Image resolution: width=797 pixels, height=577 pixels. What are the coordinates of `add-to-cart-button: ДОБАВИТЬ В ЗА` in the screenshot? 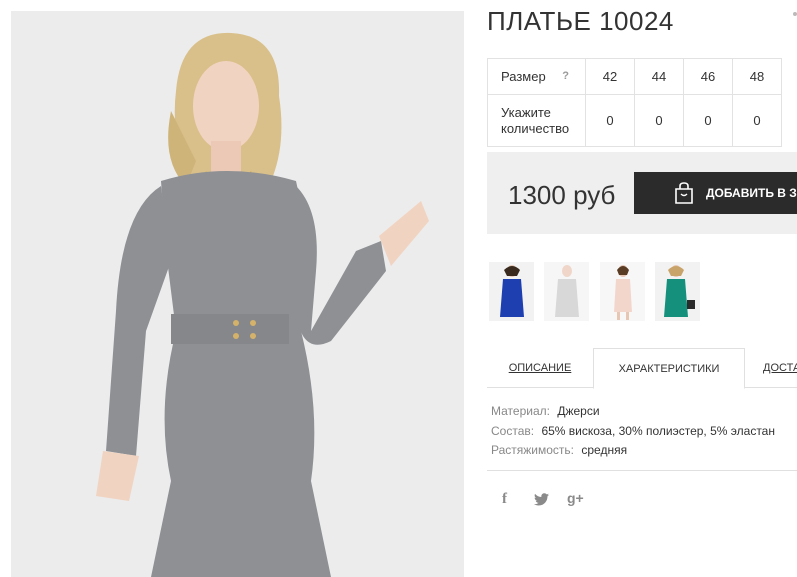 It's located at (715, 193).